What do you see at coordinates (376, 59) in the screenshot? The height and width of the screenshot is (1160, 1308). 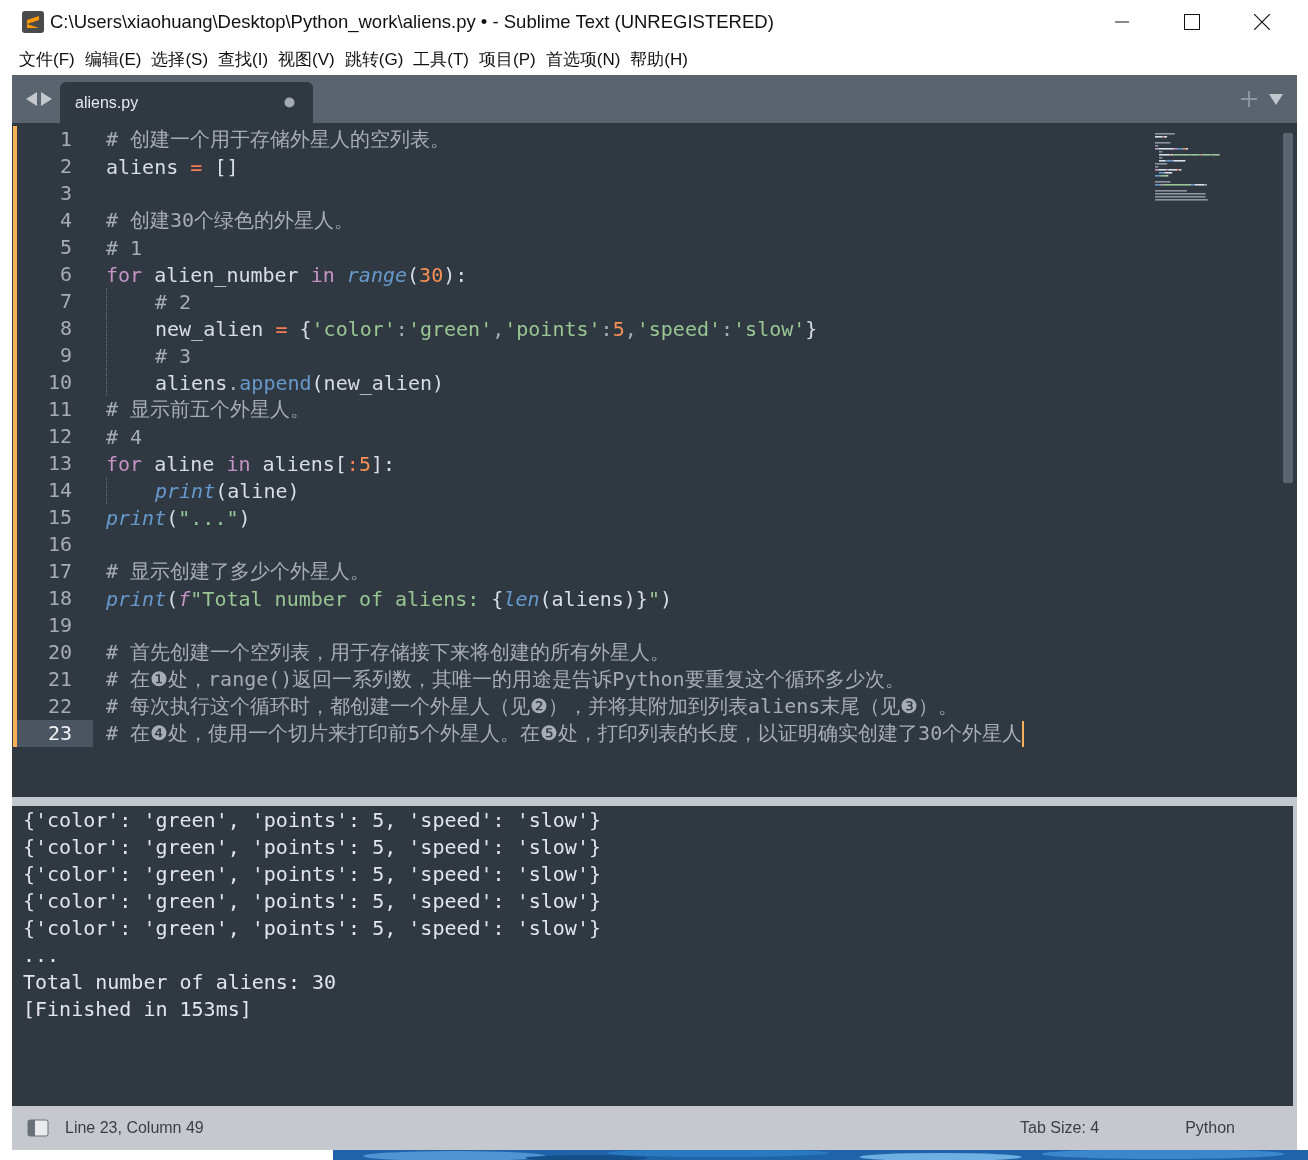 I see `menu-item: 跳转(G)` at bounding box center [376, 59].